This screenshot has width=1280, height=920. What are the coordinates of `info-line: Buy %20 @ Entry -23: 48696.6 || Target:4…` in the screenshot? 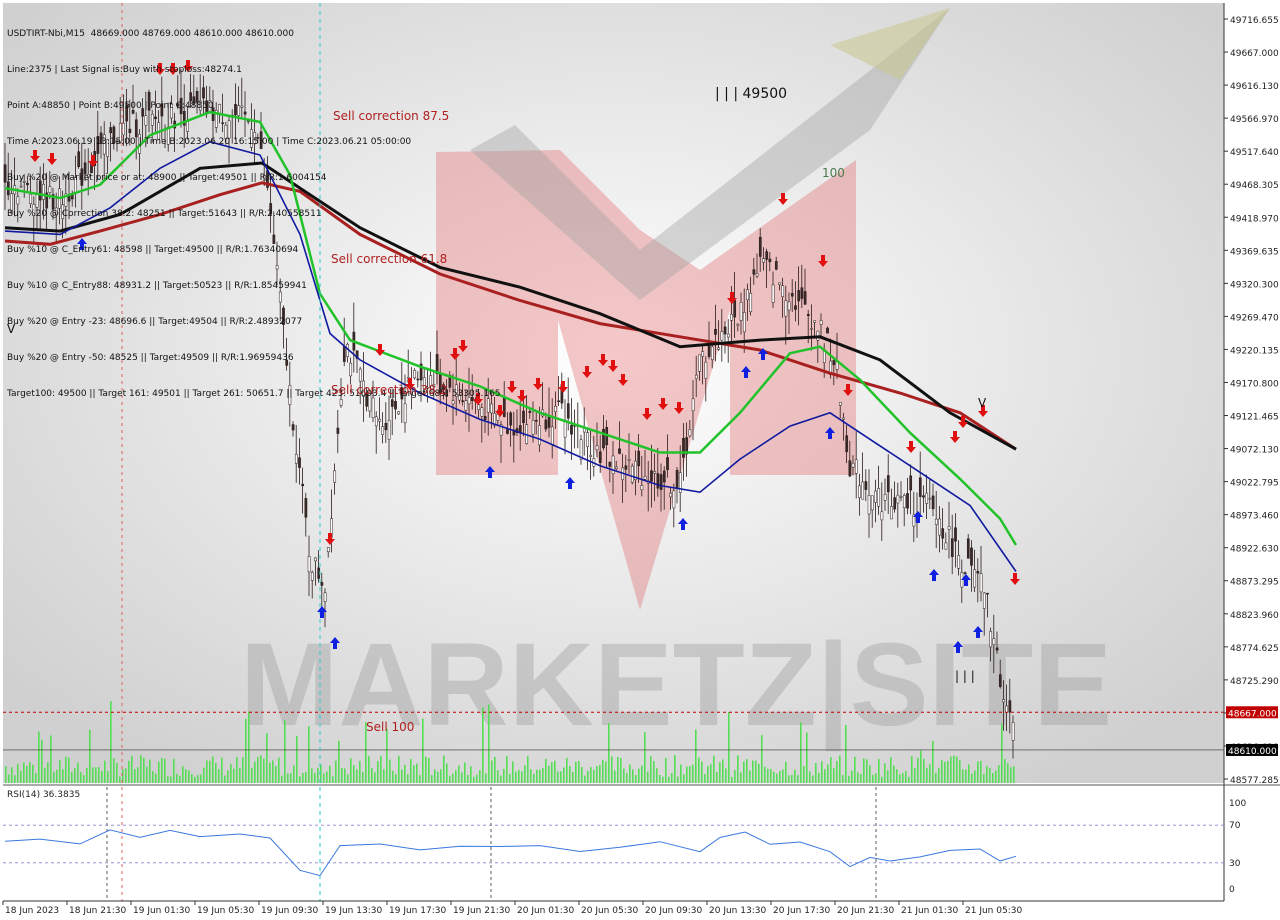 It's located at (155, 322).